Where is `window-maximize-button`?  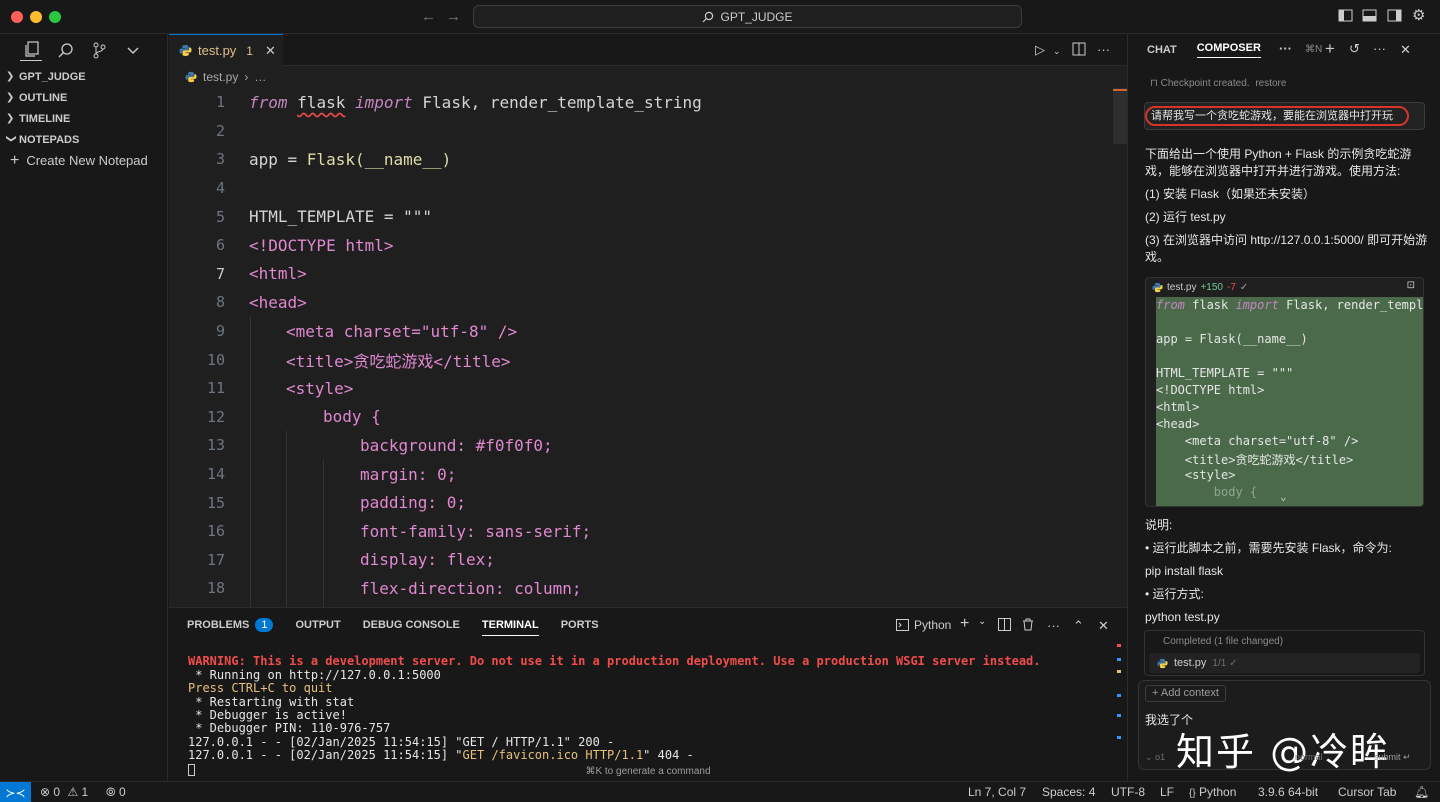 window-maximize-button is located at coordinates (55, 17).